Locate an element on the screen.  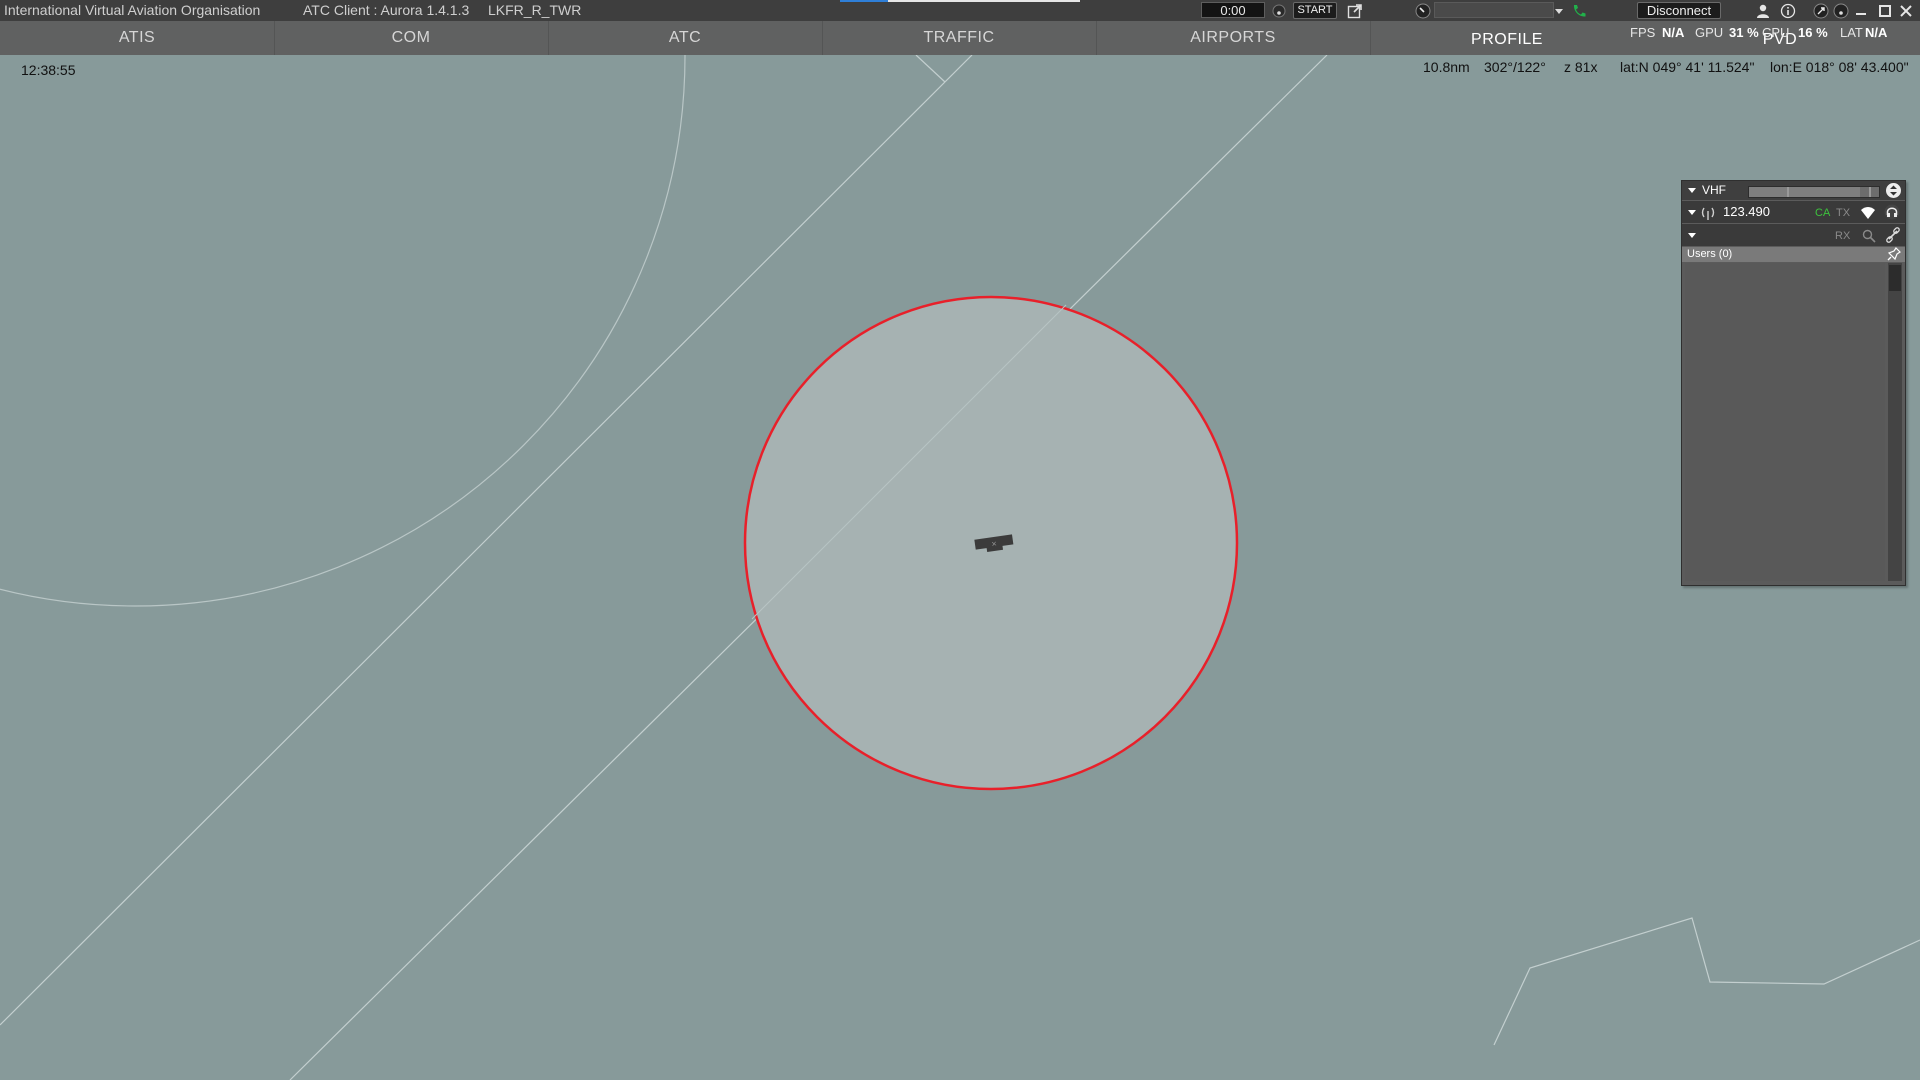
chevron-down-icon is located at coordinates (1558, 10).